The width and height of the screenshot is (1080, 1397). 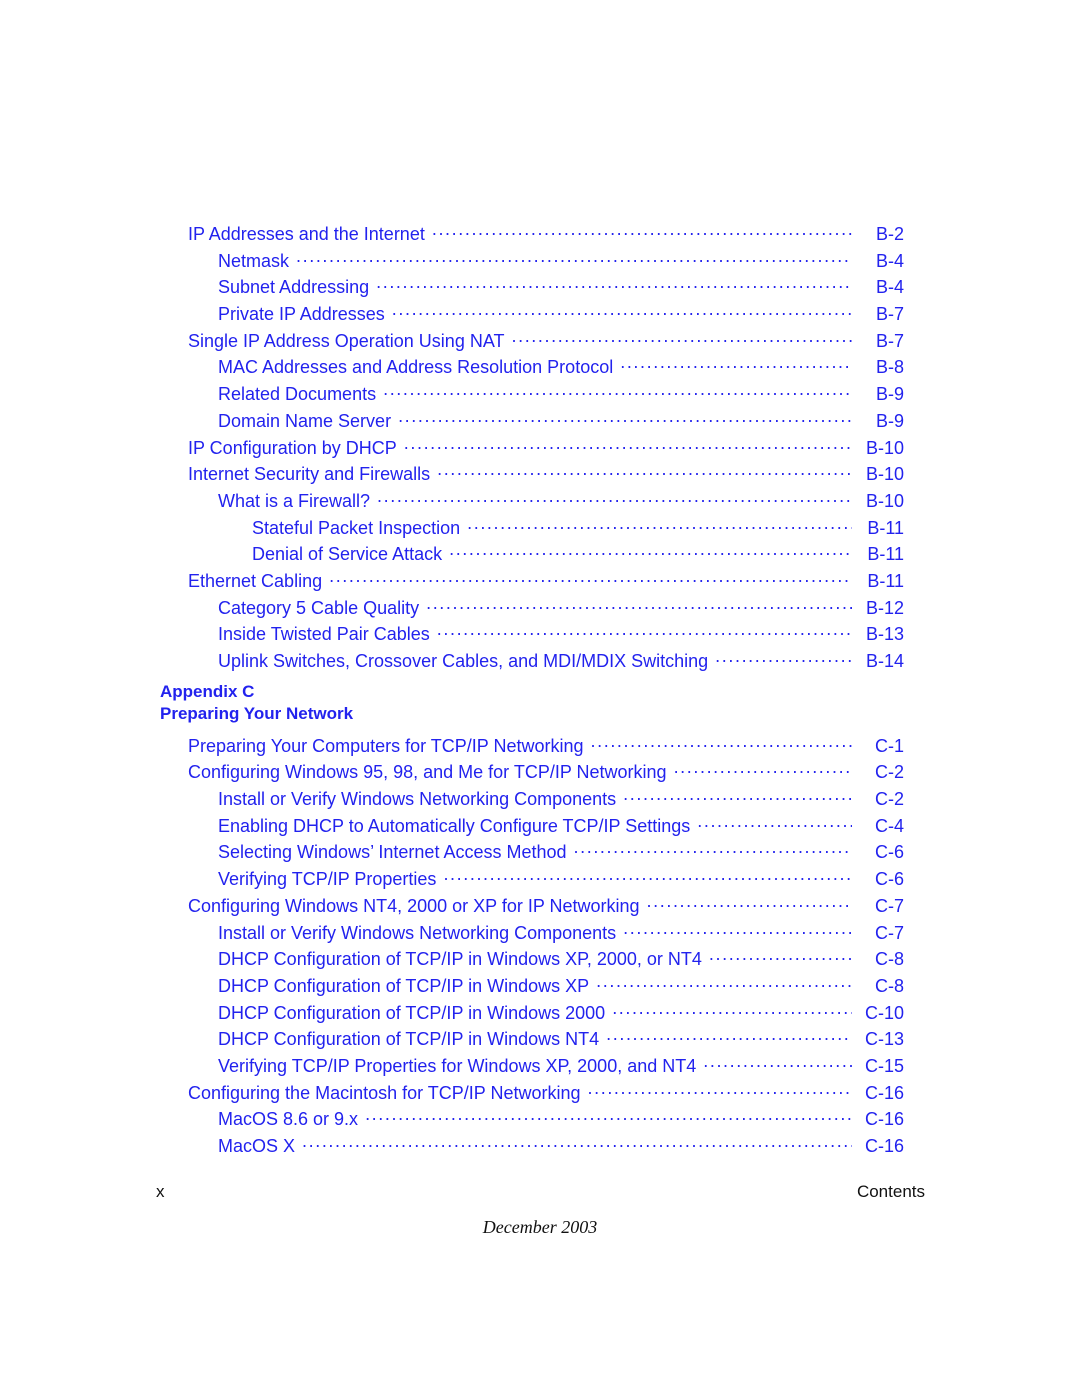 I want to click on toc-entry: Private IP Addresses B-7, so click(x=561, y=315).